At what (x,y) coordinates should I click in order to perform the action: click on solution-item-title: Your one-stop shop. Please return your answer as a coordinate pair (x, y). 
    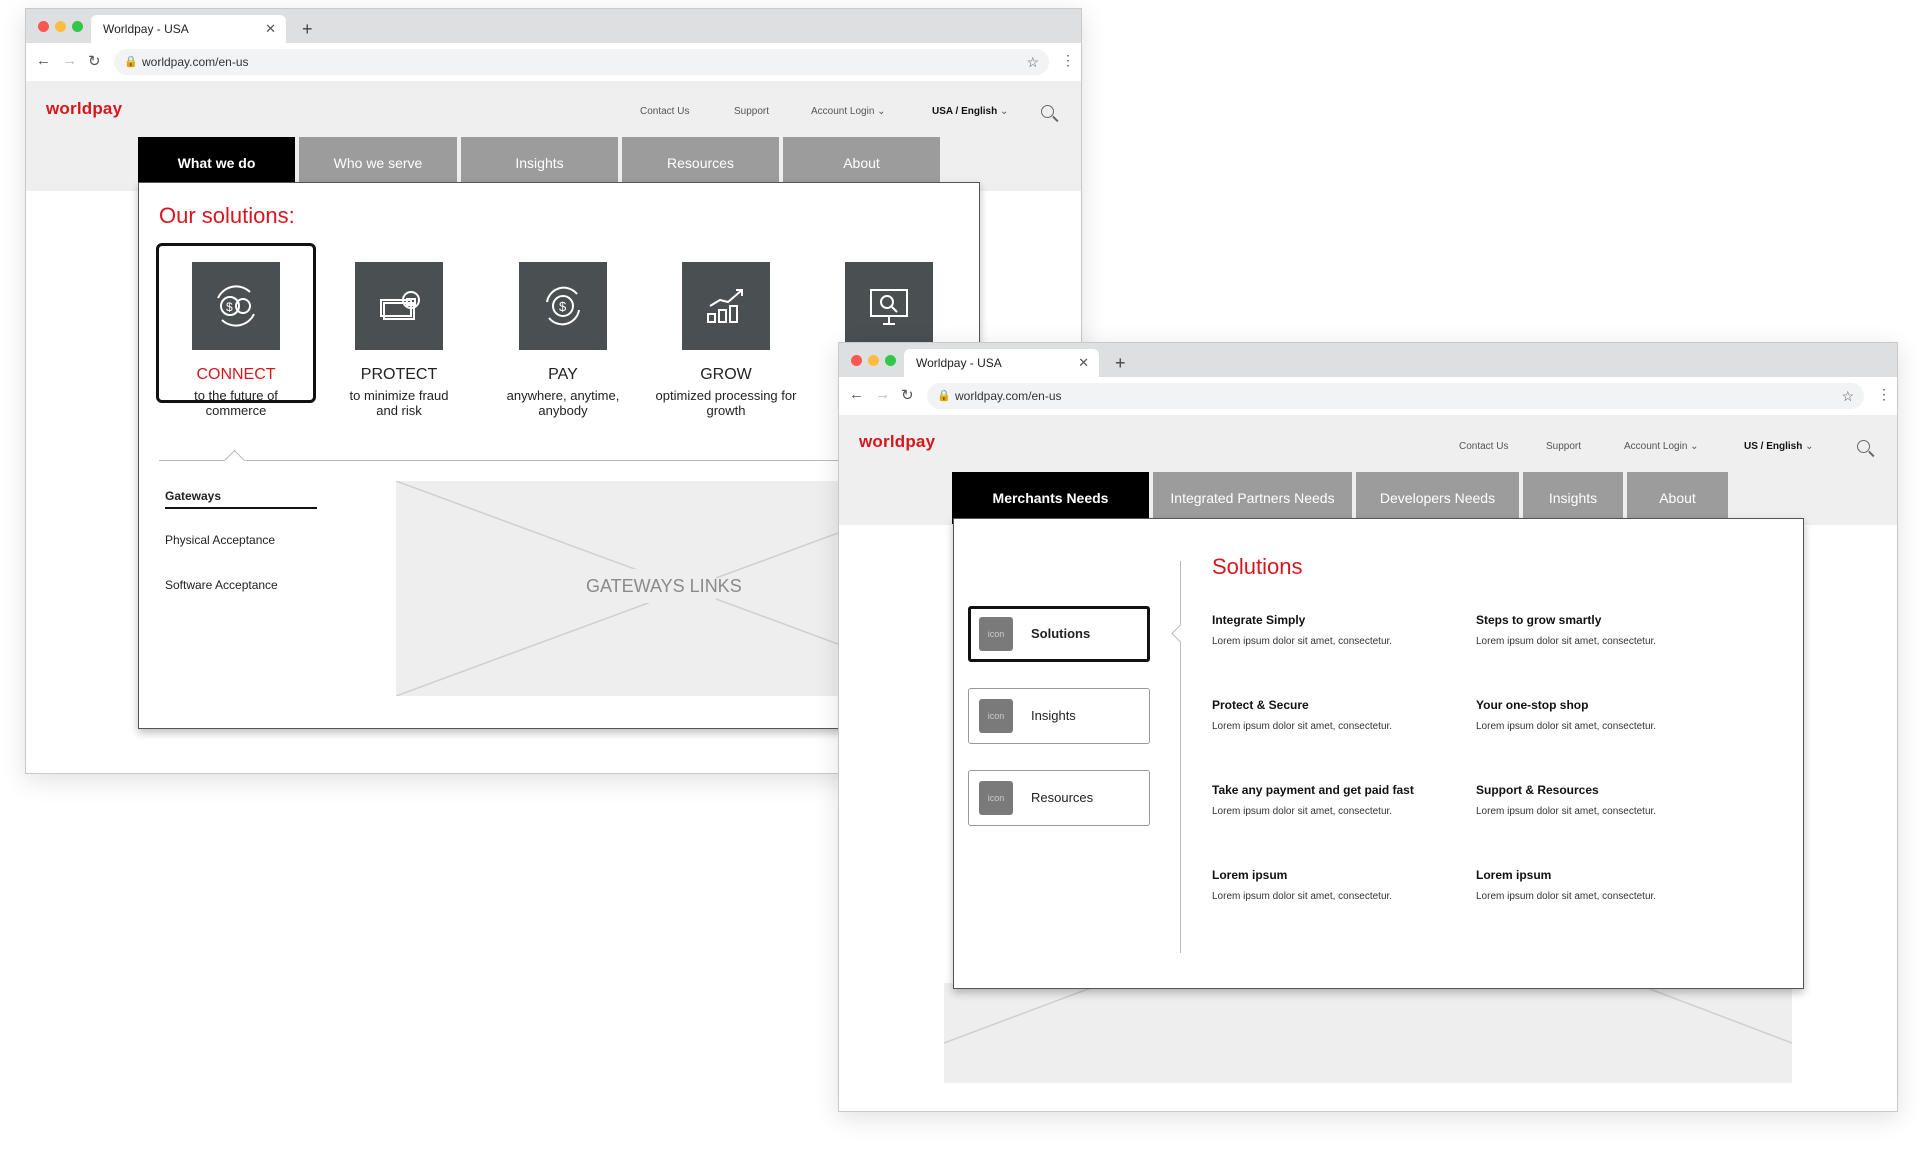
    Looking at the image, I should click on (1532, 705).